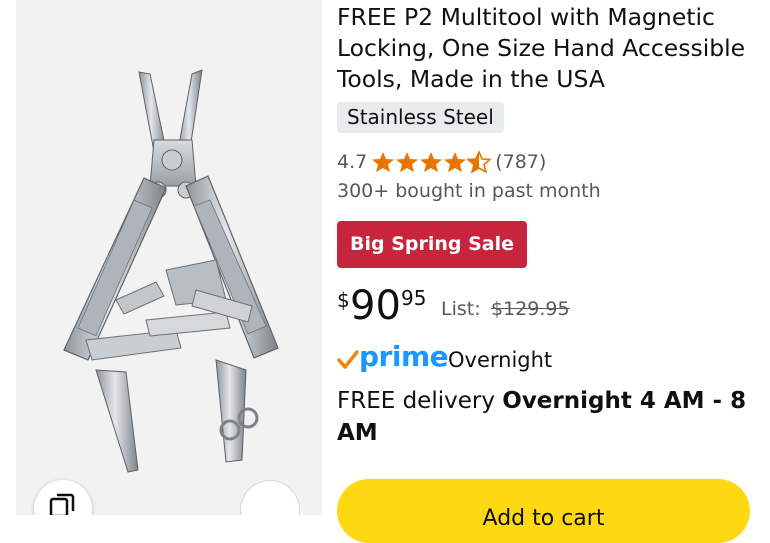  I want to click on review-count: (787), so click(521, 162).